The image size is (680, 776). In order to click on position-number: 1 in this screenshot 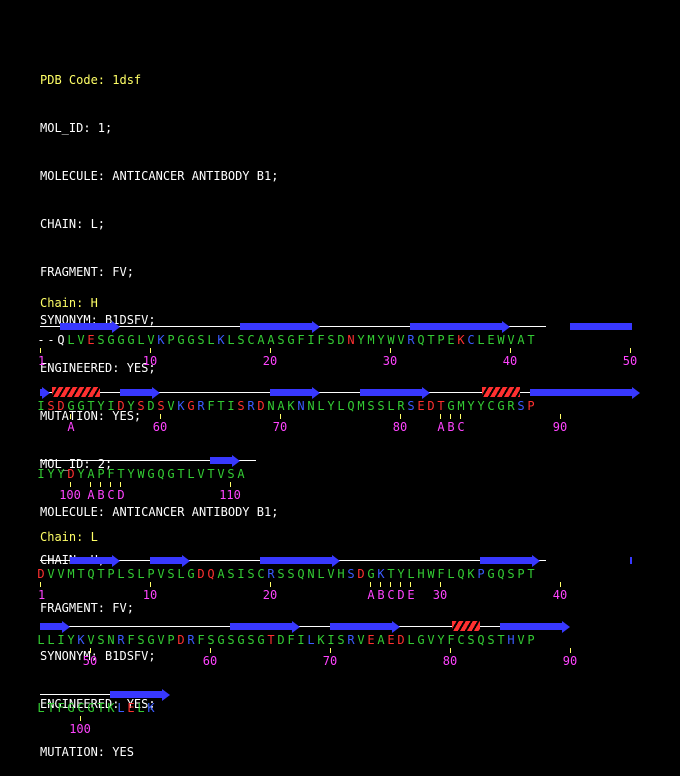, I will do `click(42, 361)`.